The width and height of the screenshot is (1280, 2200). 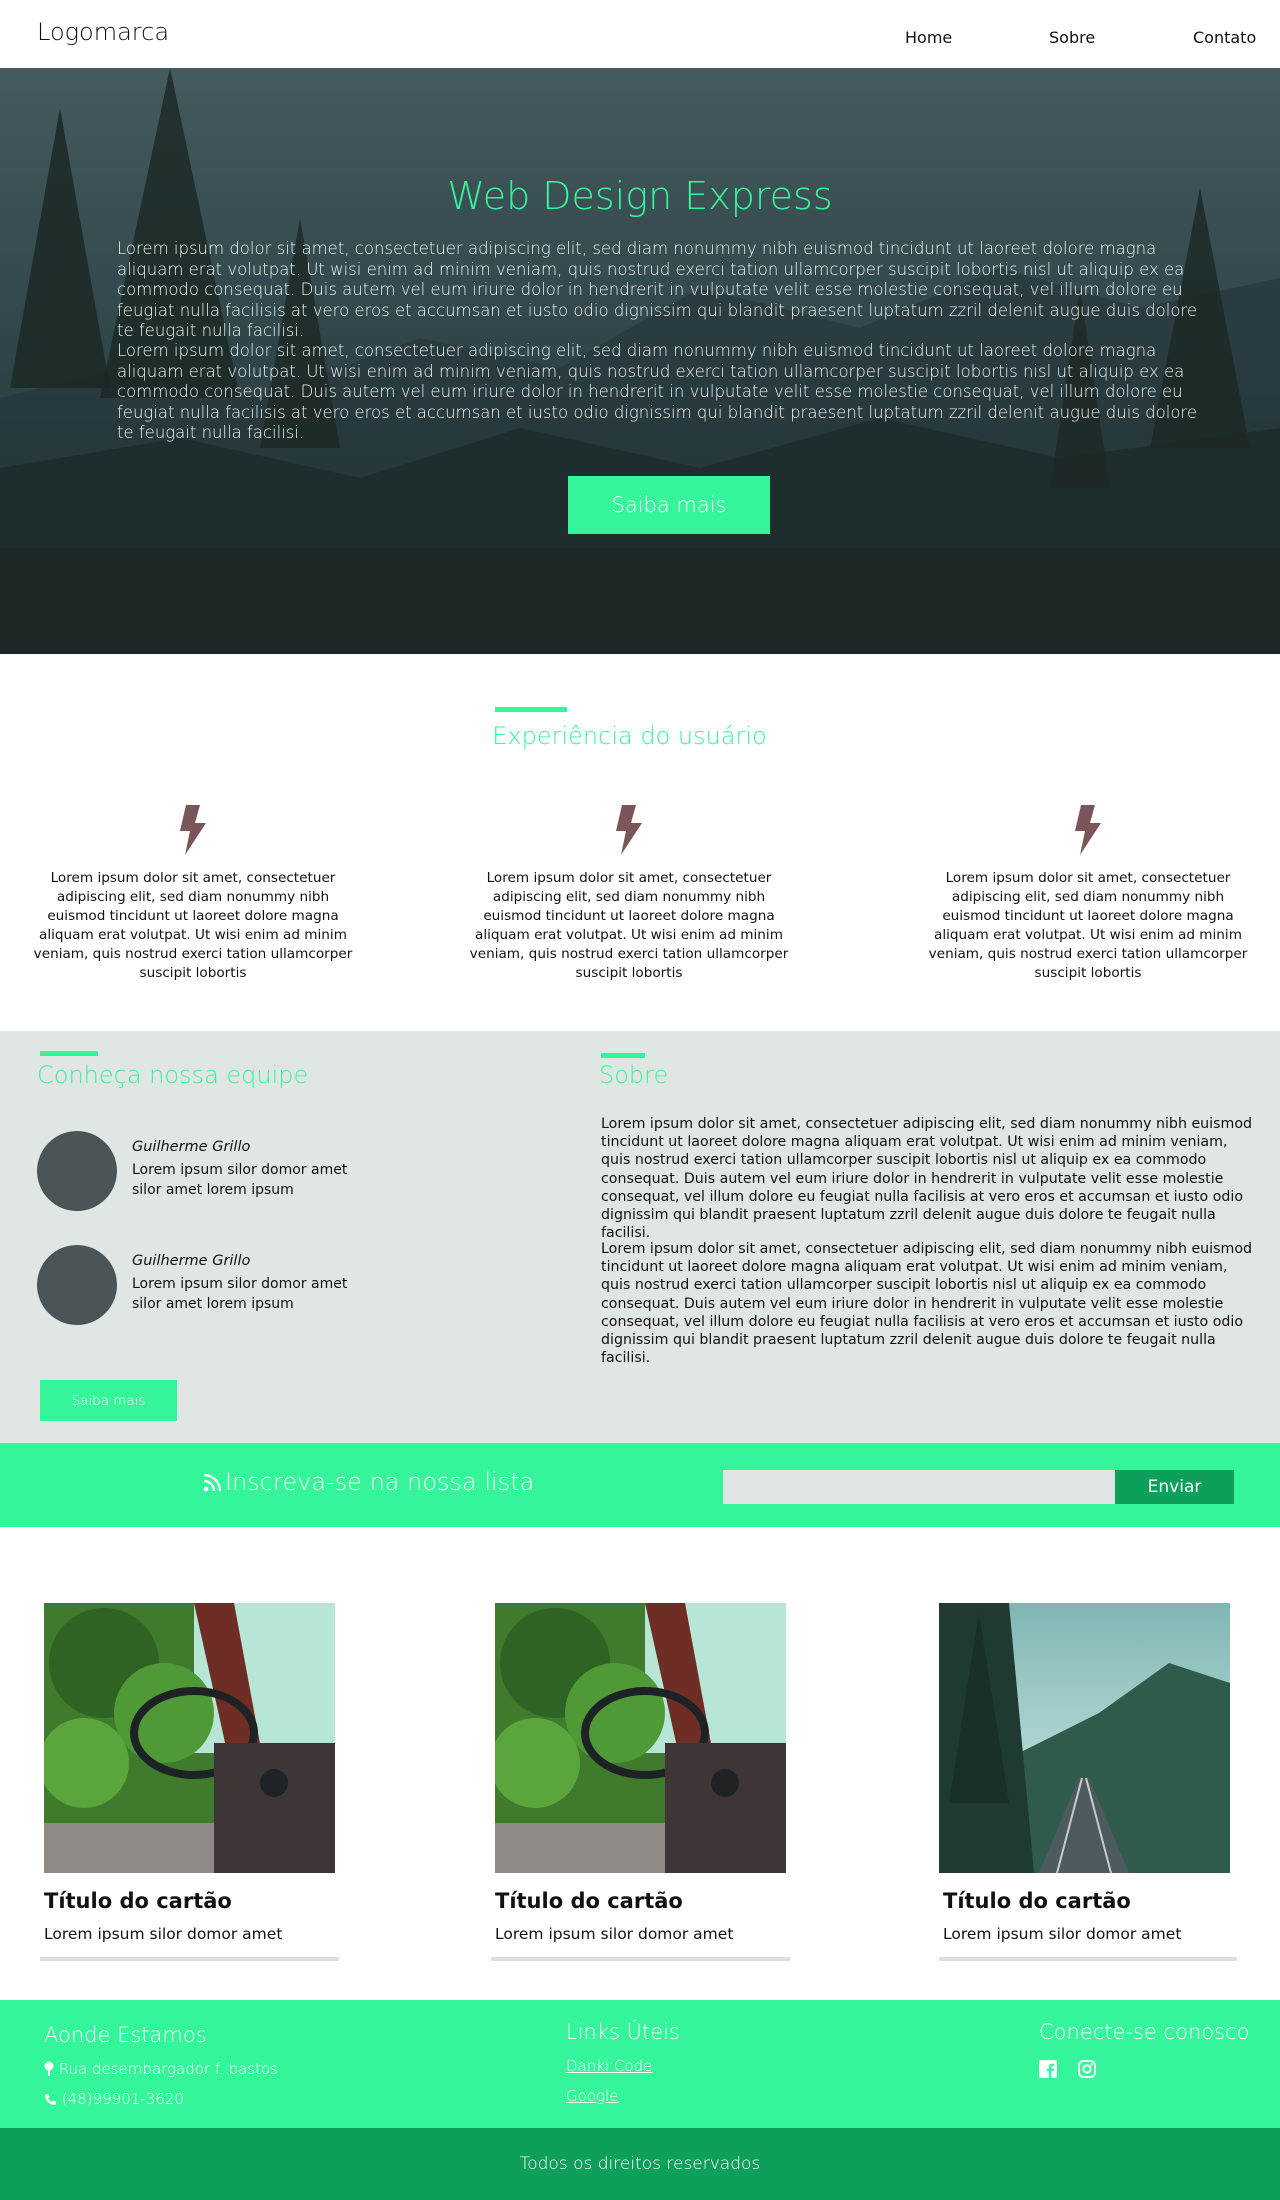 I want to click on footer-link-google: Google, so click(x=592, y=2096).